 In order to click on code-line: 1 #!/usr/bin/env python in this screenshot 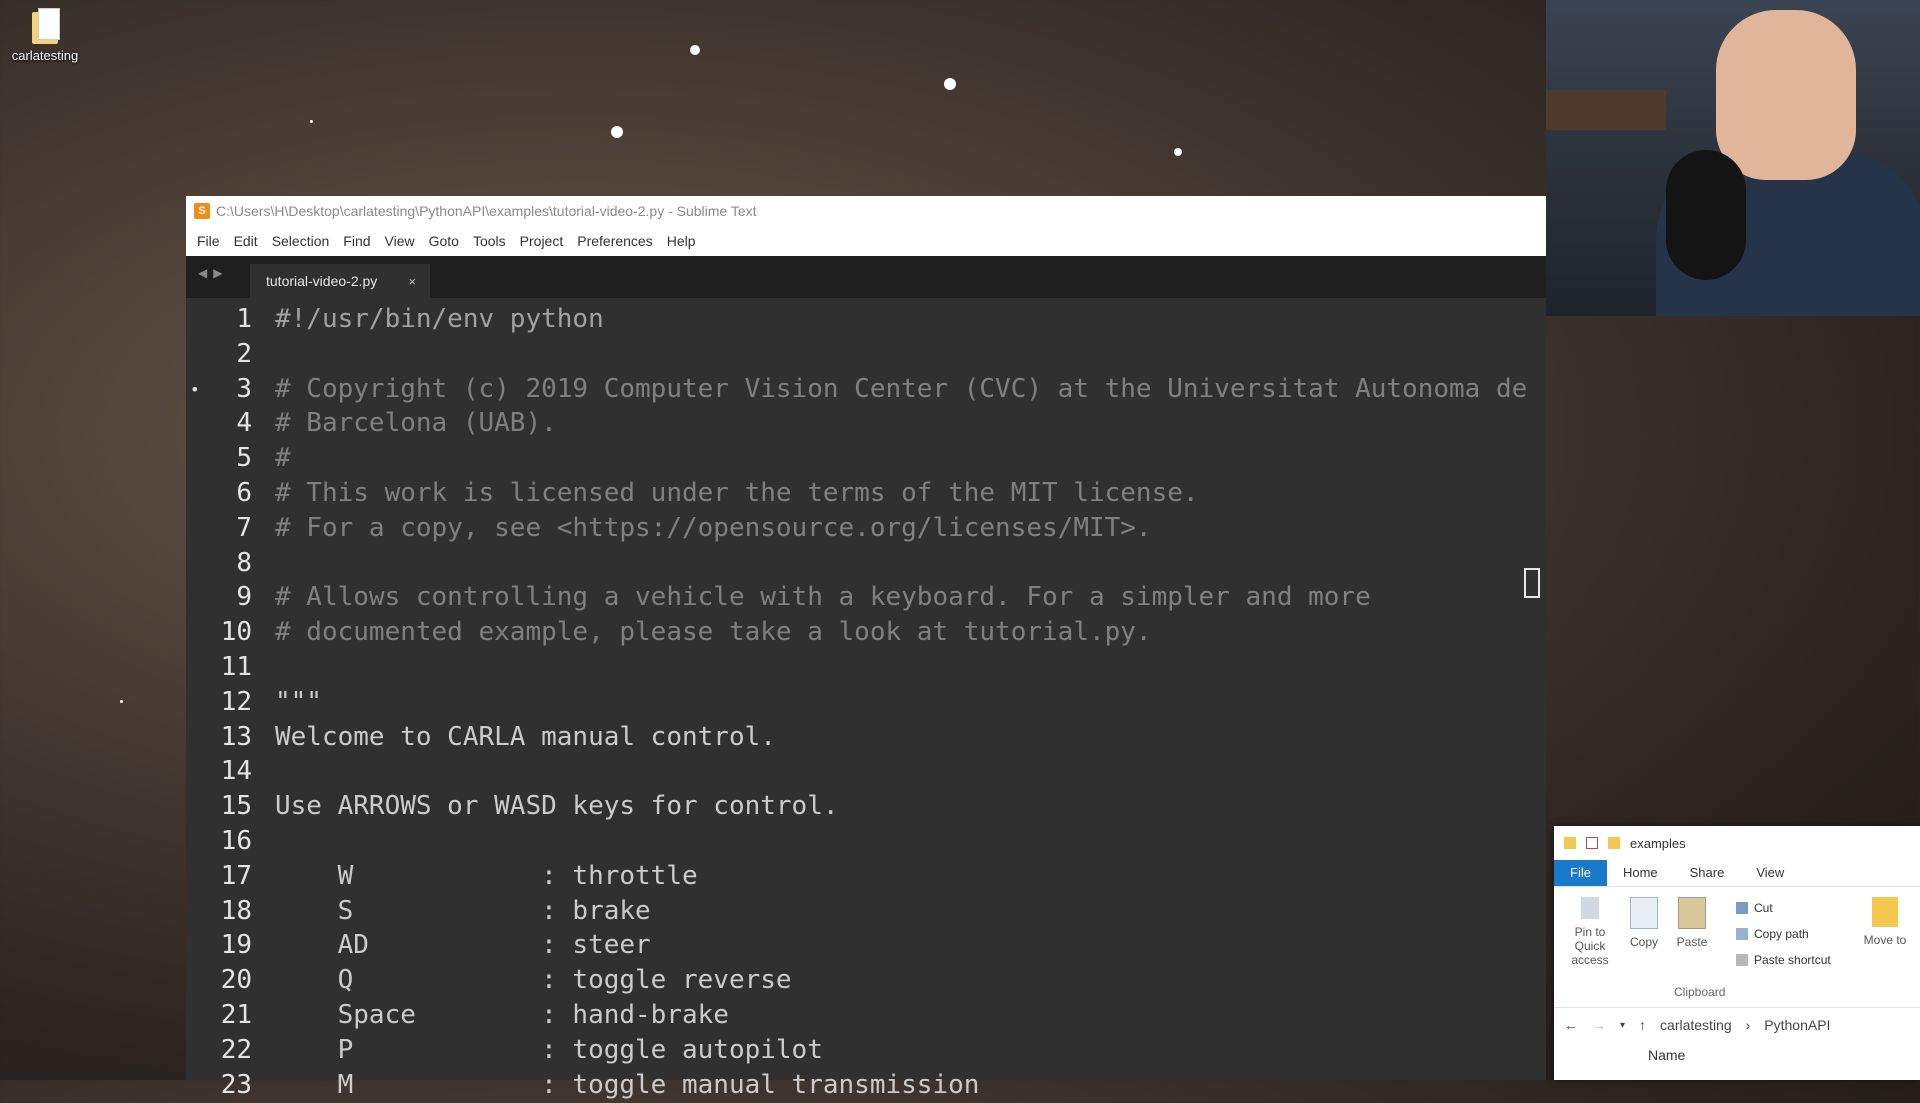, I will do `click(866, 319)`.